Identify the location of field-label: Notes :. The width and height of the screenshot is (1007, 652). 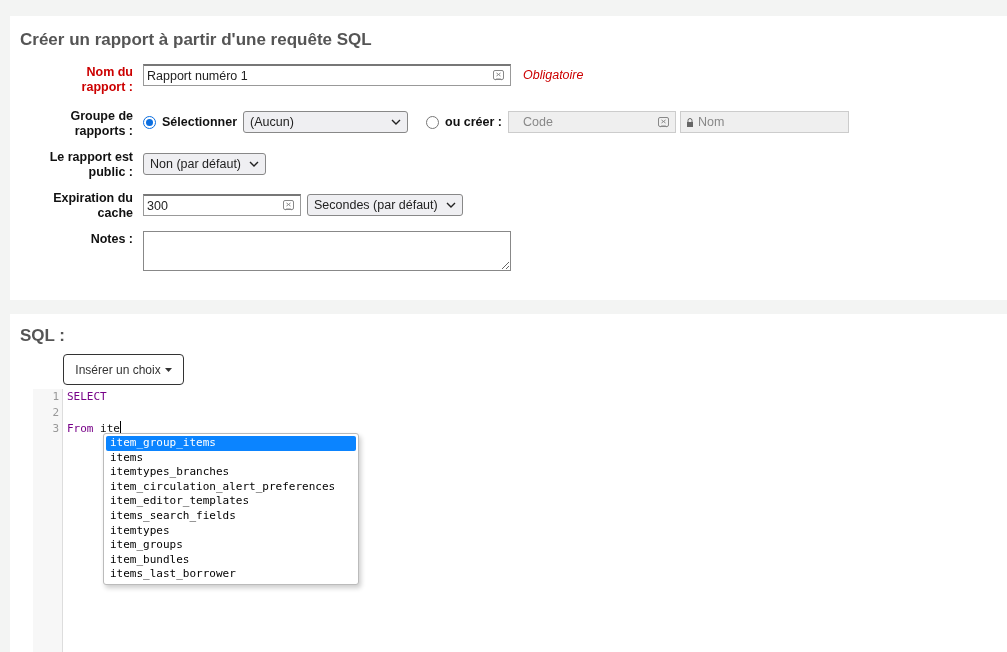
(111, 239).